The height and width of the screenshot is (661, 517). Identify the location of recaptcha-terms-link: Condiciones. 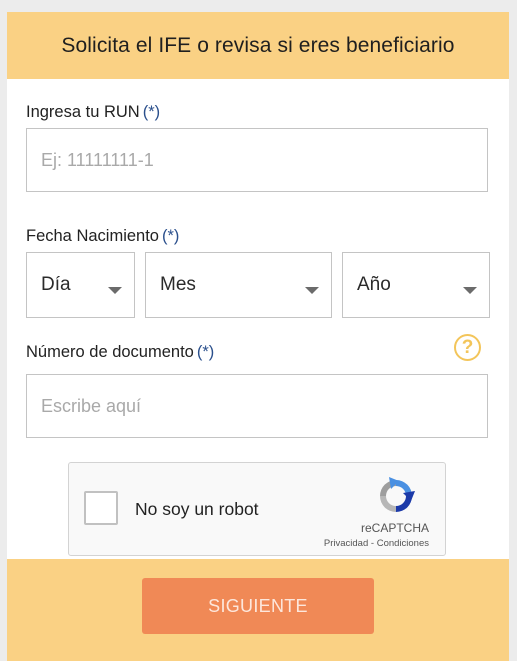
(403, 543).